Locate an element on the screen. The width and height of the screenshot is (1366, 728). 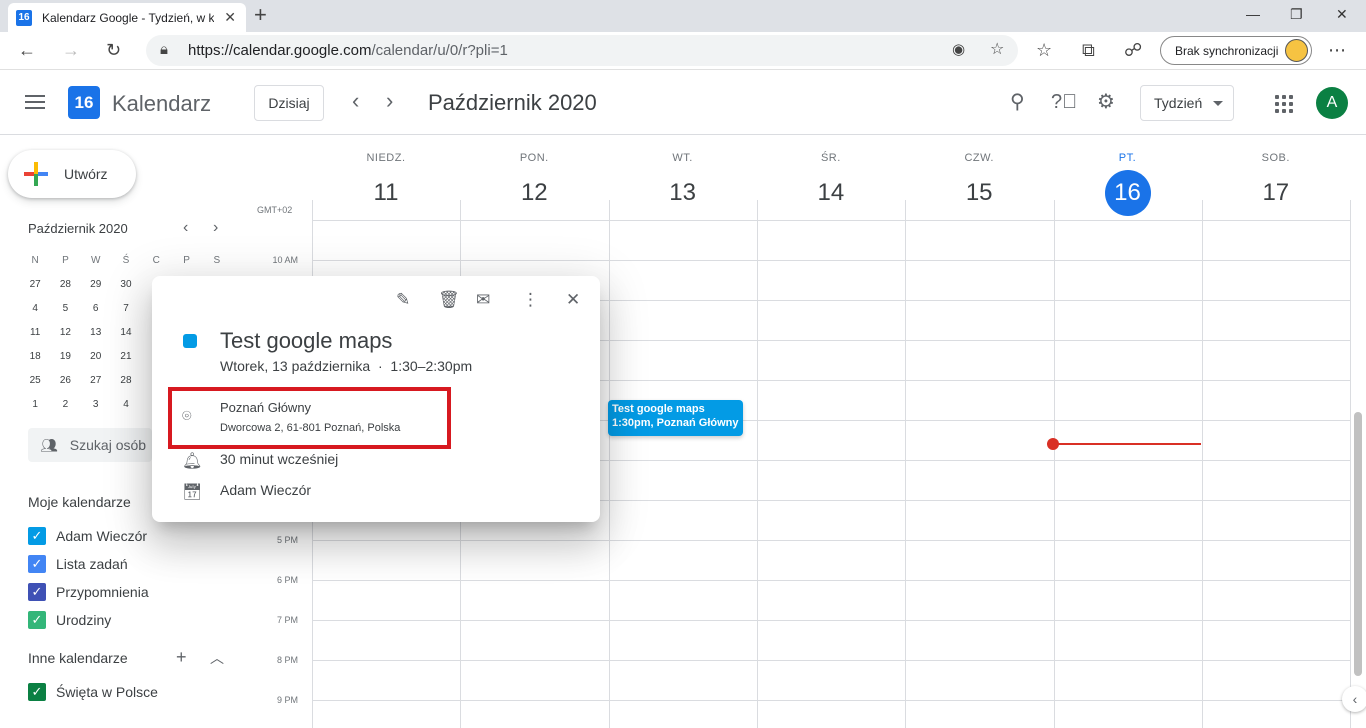
mini-day: 26 is located at coordinates (65, 380).